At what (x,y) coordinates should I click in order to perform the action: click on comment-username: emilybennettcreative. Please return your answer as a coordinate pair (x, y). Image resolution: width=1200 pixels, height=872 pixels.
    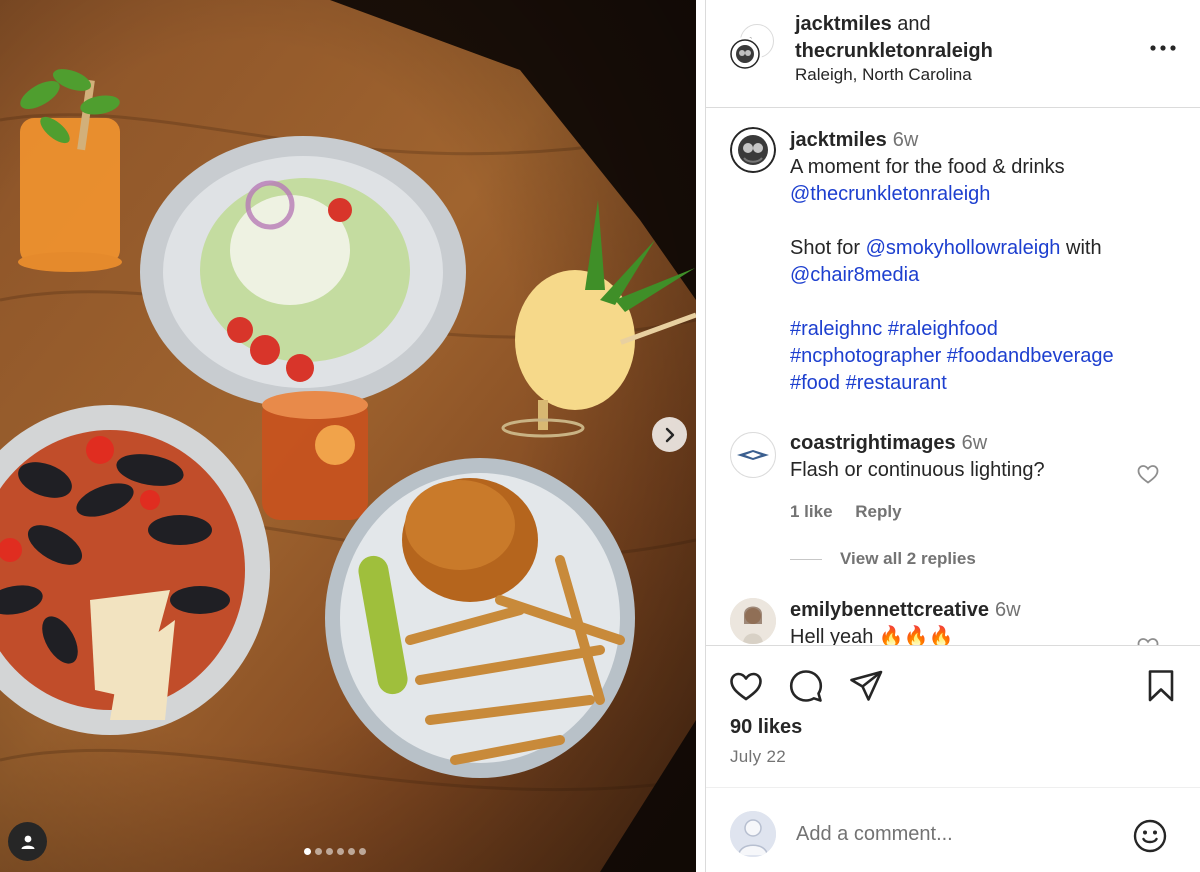
    Looking at the image, I should click on (889, 610).